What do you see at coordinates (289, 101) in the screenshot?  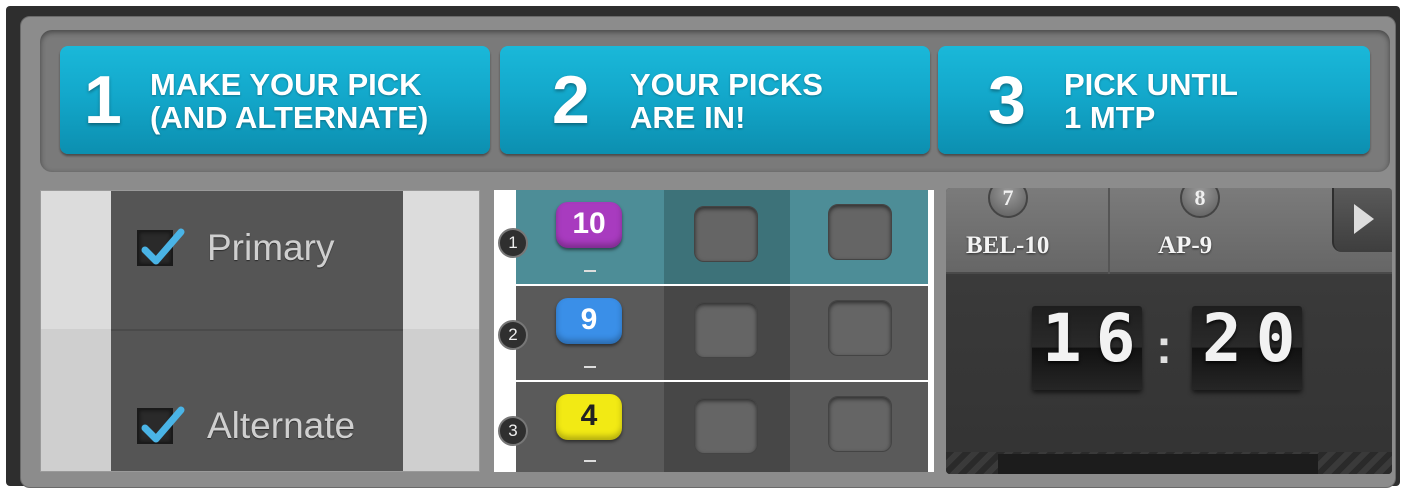 I see `step-1-text: MAKE YOUR PICK (AND ALTERNATE)` at bounding box center [289, 101].